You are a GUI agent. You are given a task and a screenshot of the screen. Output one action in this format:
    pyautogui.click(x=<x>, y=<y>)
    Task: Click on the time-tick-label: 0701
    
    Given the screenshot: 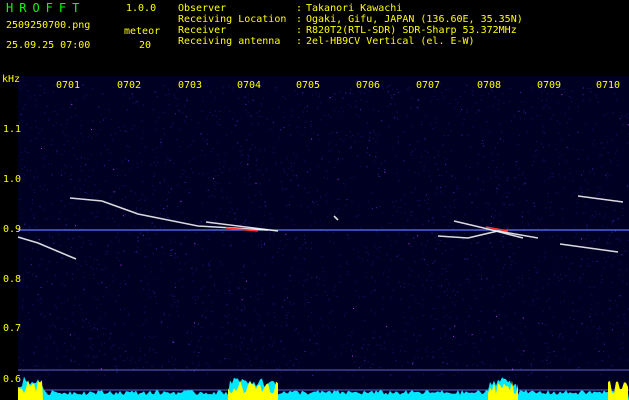 What is the action you would take?
    pyautogui.click(x=68, y=85)
    